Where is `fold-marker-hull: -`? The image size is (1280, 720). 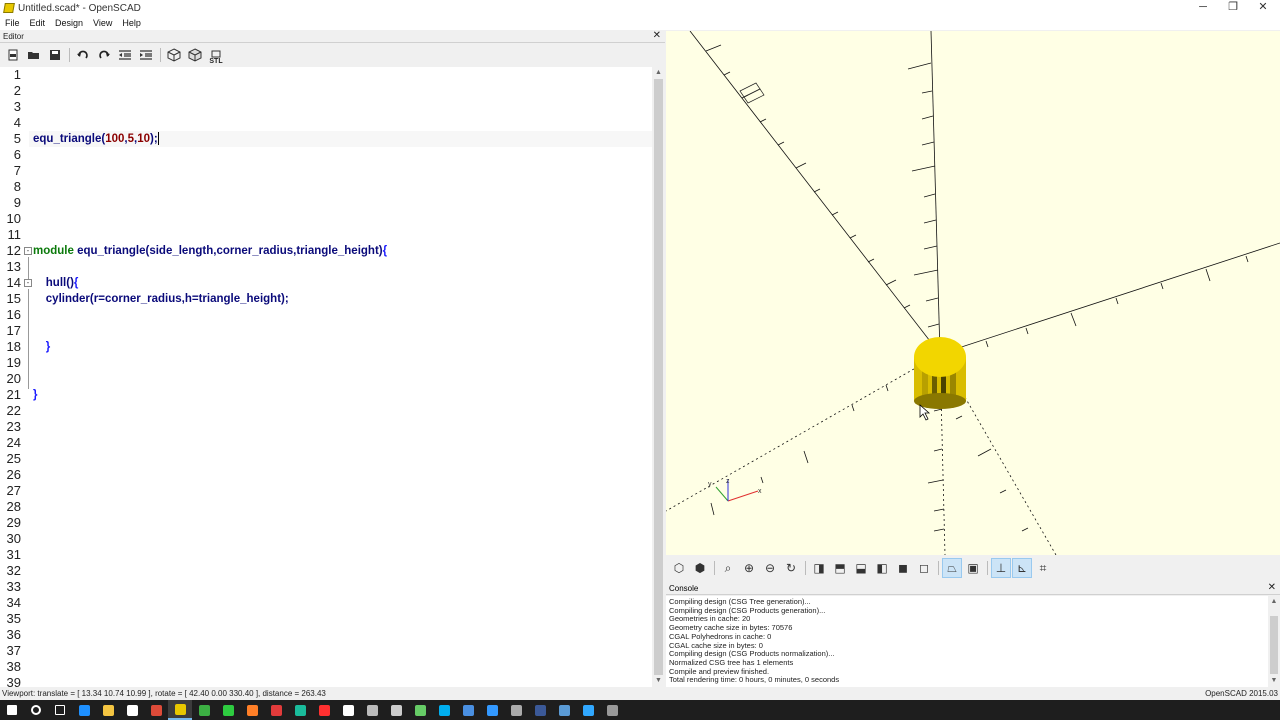
fold-marker-hull: - is located at coordinates (28, 283).